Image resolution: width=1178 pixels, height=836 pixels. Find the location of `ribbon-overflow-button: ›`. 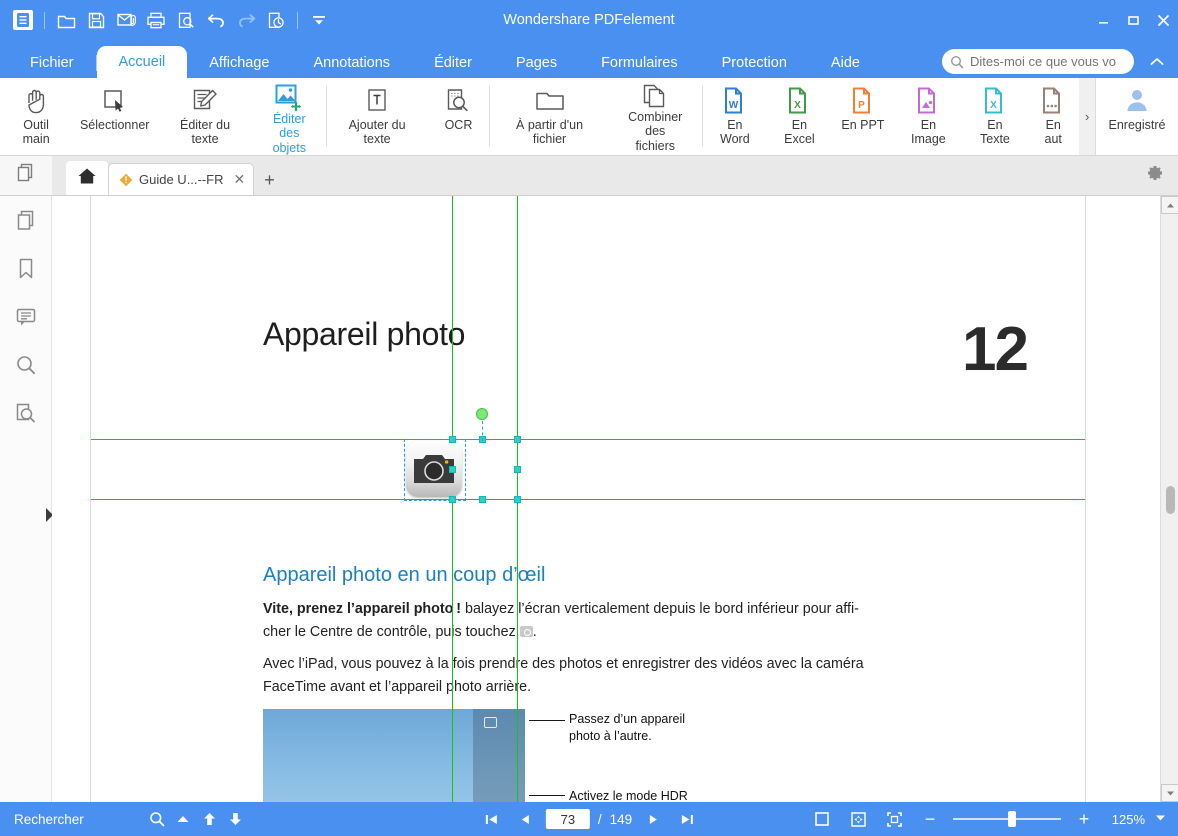

ribbon-overflow-button: › is located at coordinates (1087, 116).